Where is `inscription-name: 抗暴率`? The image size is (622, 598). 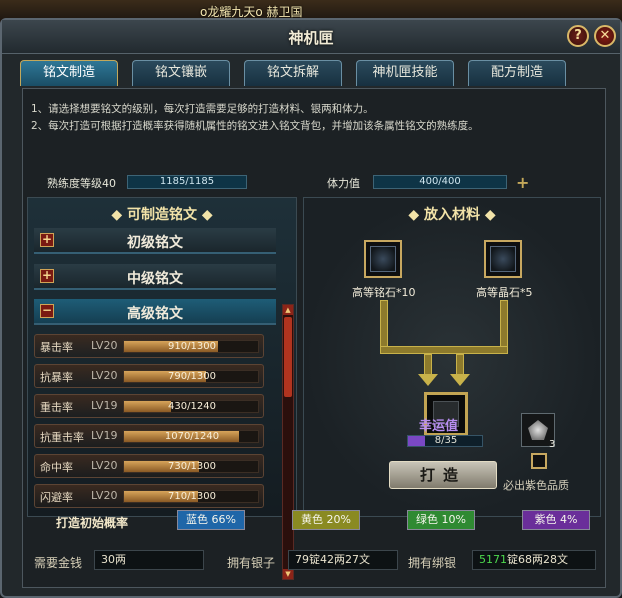
inscription-name: 抗暴率 is located at coordinates (56, 377).